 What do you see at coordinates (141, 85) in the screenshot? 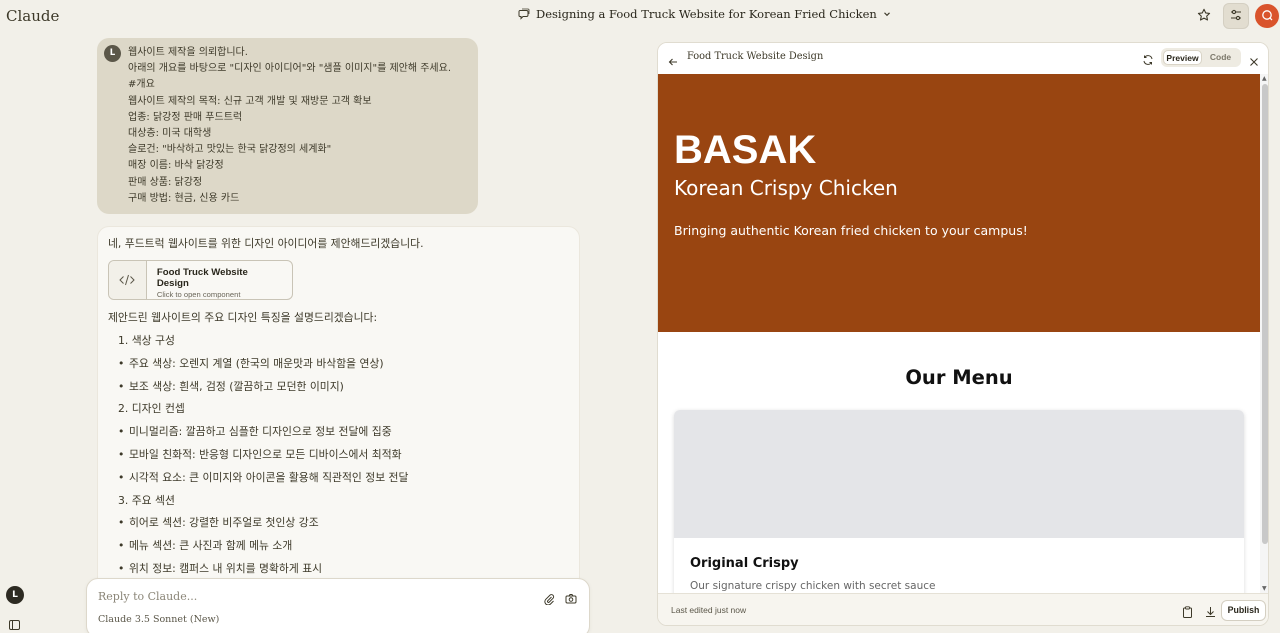
I see `user-message-line: #개요` at bounding box center [141, 85].